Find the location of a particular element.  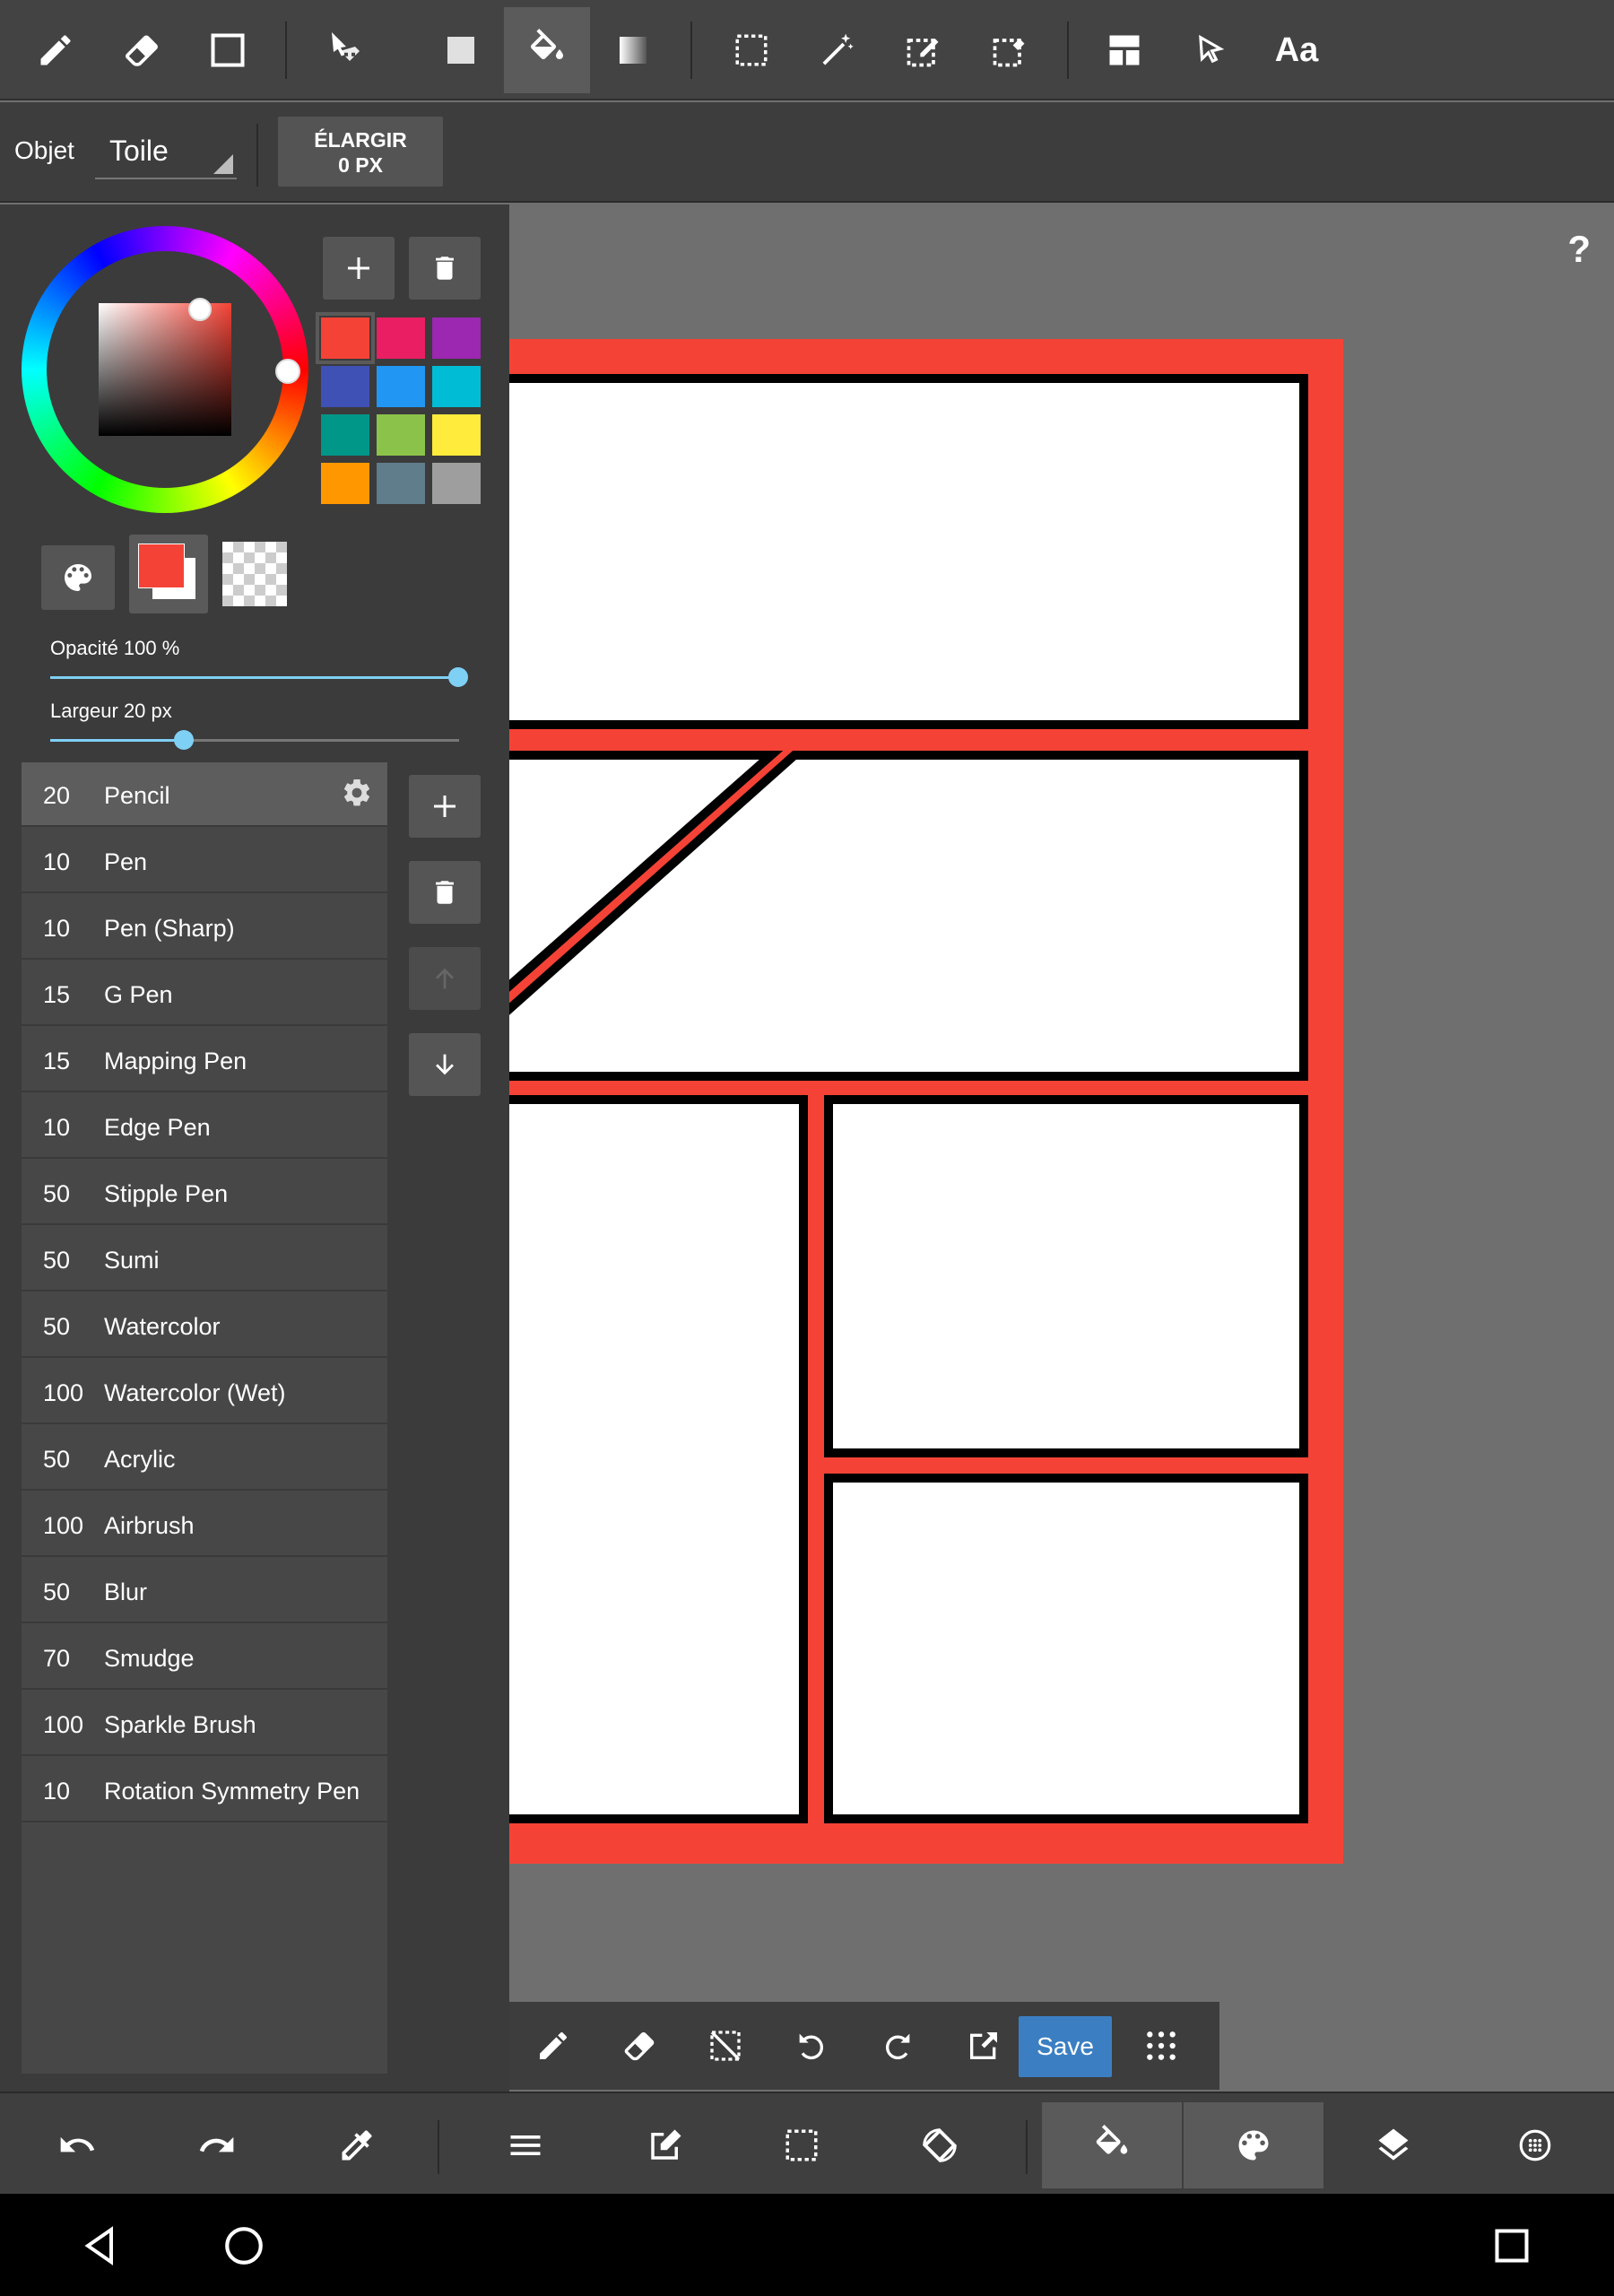

recents-icon is located at coordinates (1512, 2246).